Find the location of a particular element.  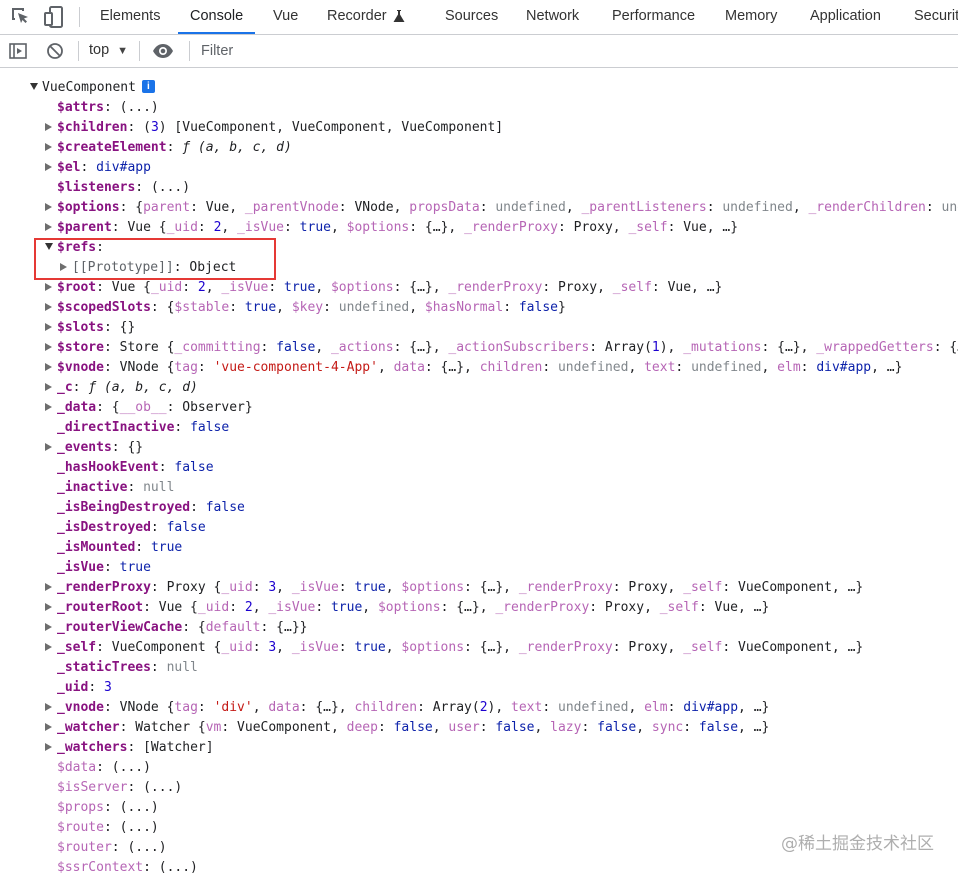

tree-row-el: $el: div#app is located at coordinates (98, 168).